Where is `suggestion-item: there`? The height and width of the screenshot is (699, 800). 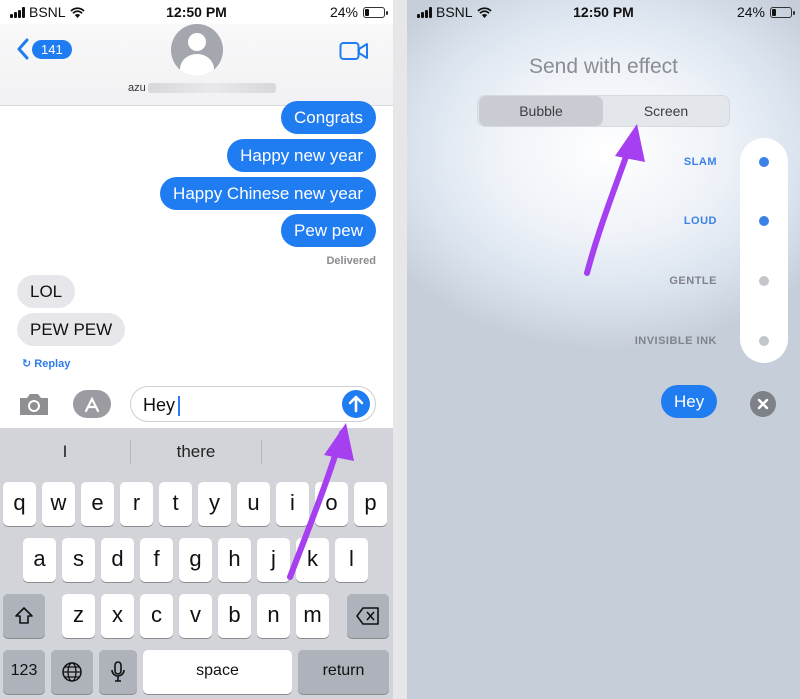 suggestion-item: there is located at coordinates (196, 452).